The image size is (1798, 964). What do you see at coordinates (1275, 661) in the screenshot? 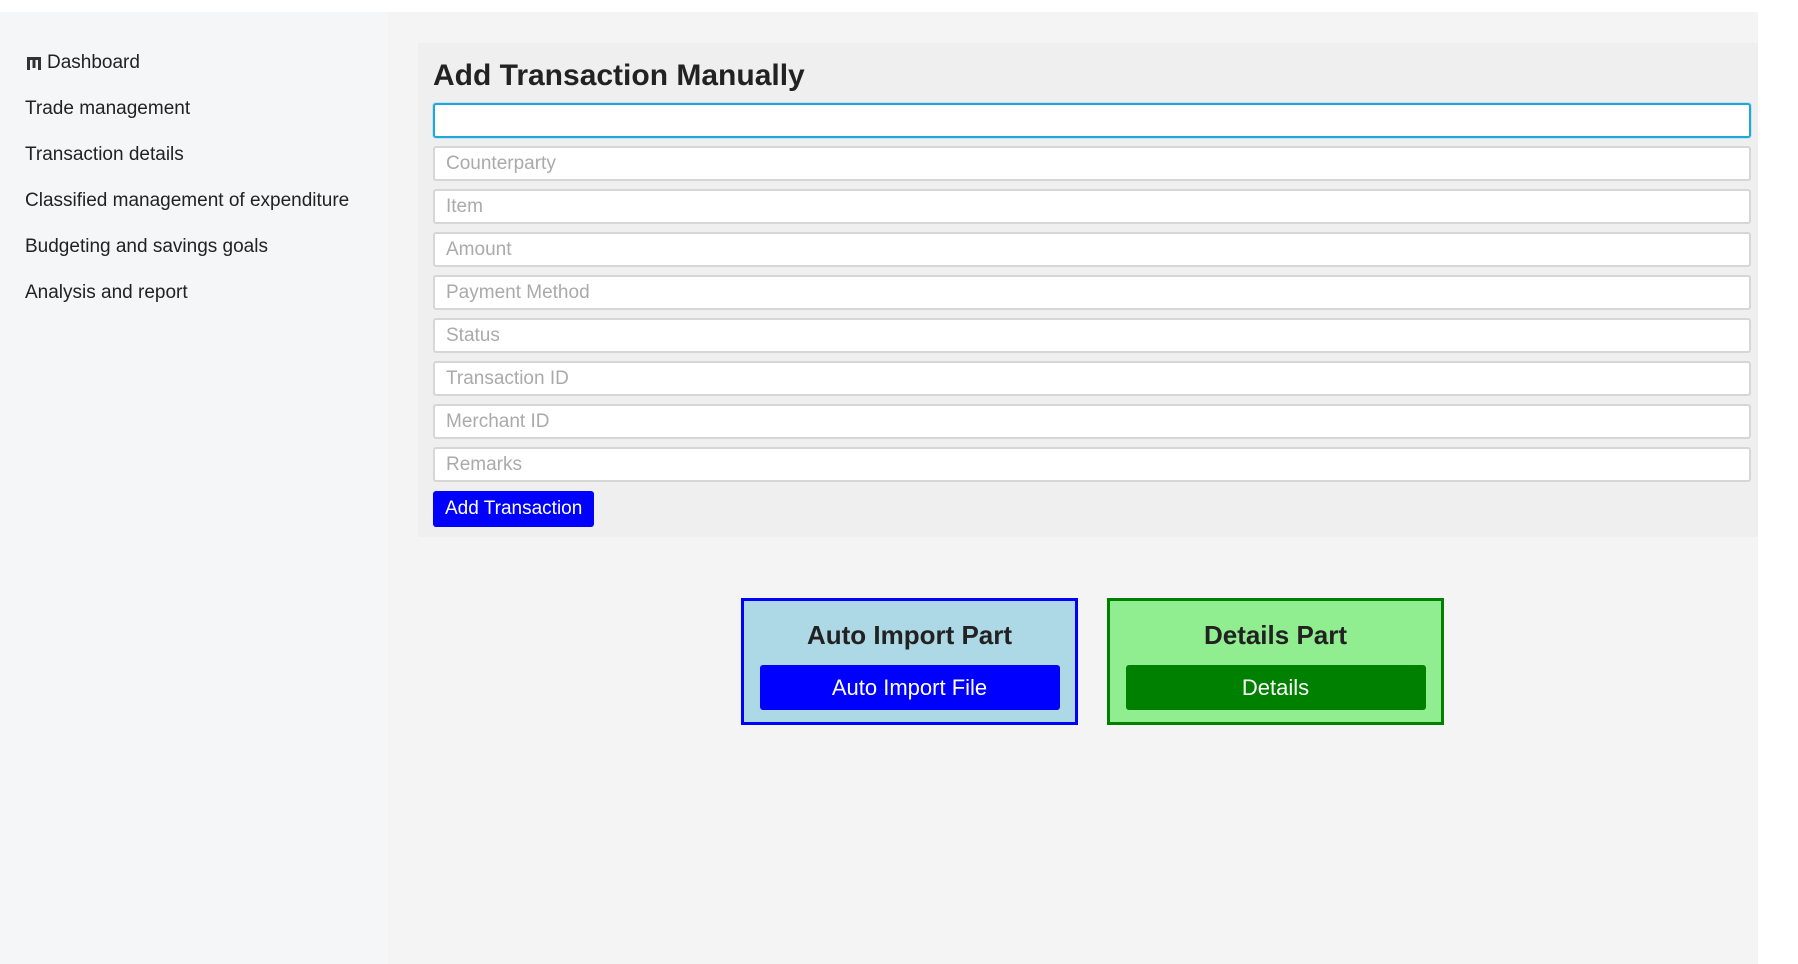
I see `details-card: Details Part Details` at bounding box center [1275, 661].